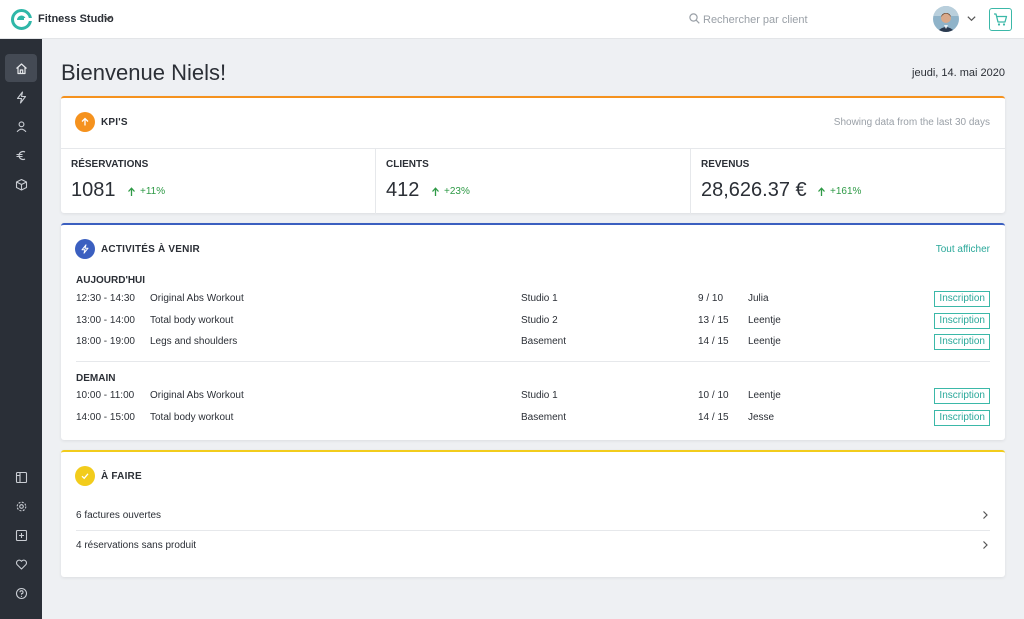  Describe the element at coordinates (533, 477) in the screenshot. I see `todo-card-header: À FAIRE` at that location.